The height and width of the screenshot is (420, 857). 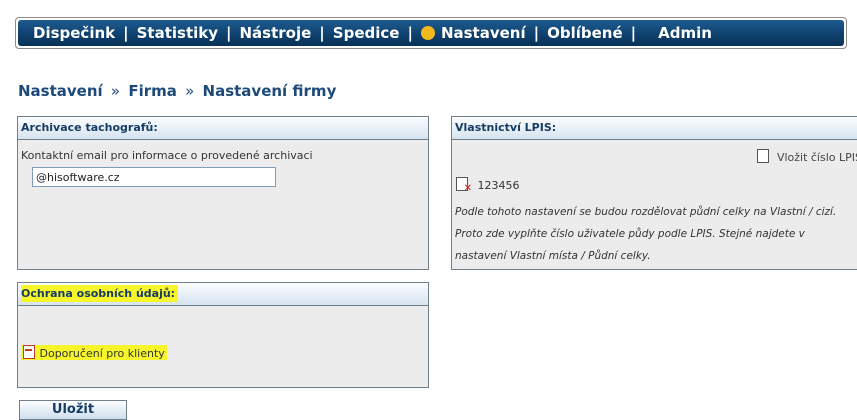 I want to click on add-lpis-label: Vložit číslo LPIS, so click(x=816, y=157).